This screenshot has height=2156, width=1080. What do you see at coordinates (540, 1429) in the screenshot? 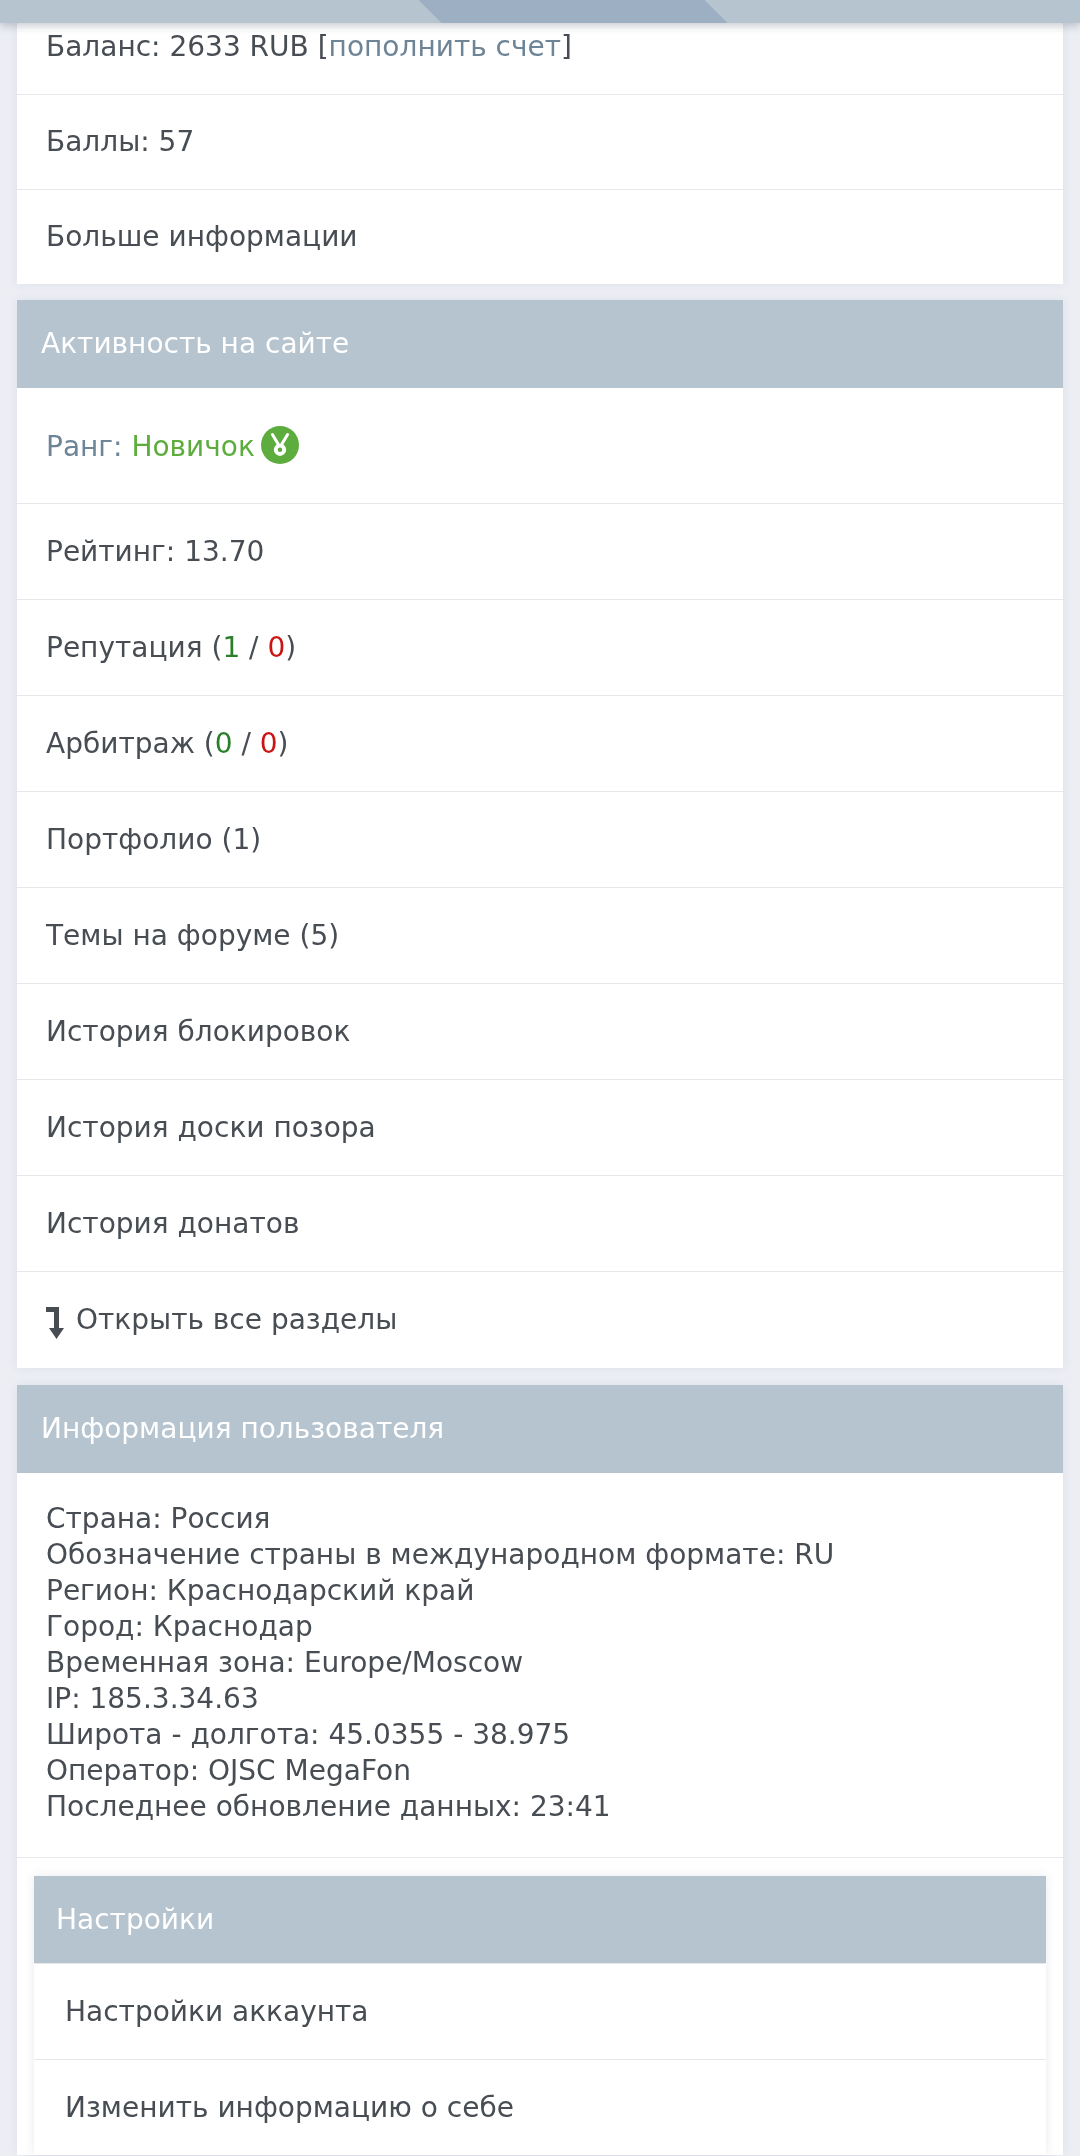
I see `section-header: Информация пользователя` at bounding box center [540, 1429].